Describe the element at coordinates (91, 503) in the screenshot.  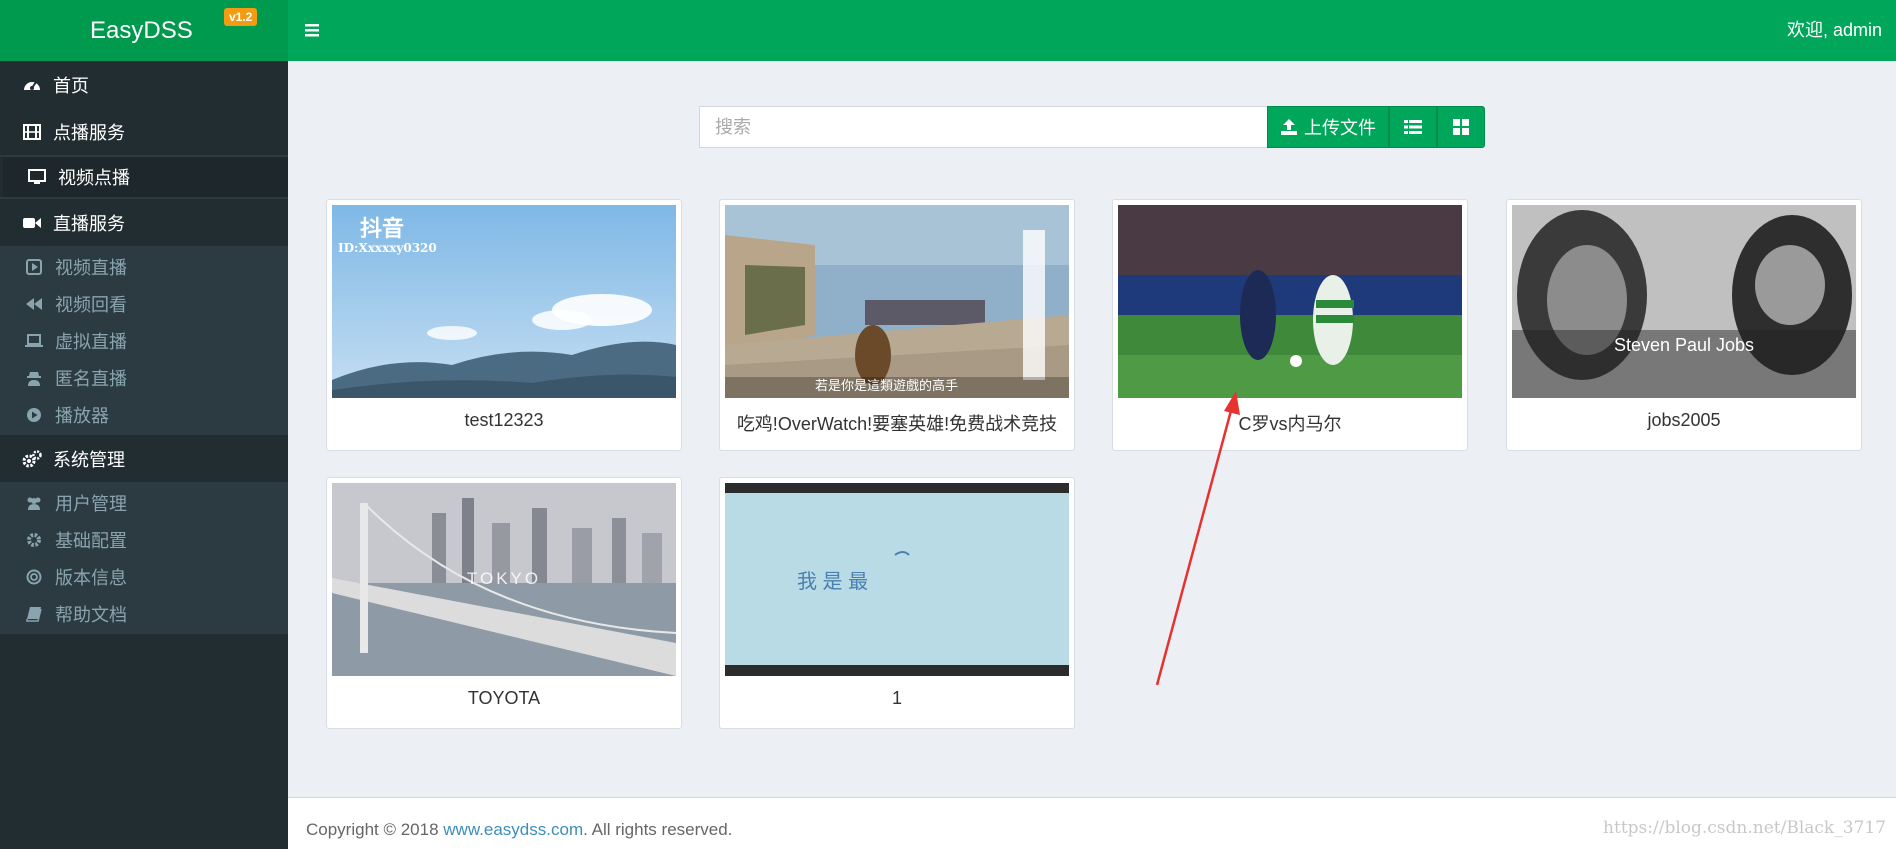
I see `sidebar-item-label: 用户管理` at that location.